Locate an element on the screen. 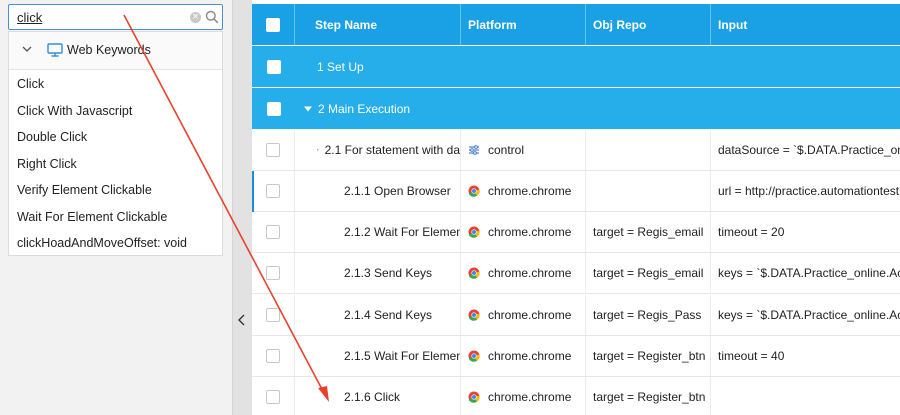 The image size is (900, 415). step-name-cell: 2.1.3 Send Keys is located at coordinates (402, 273).